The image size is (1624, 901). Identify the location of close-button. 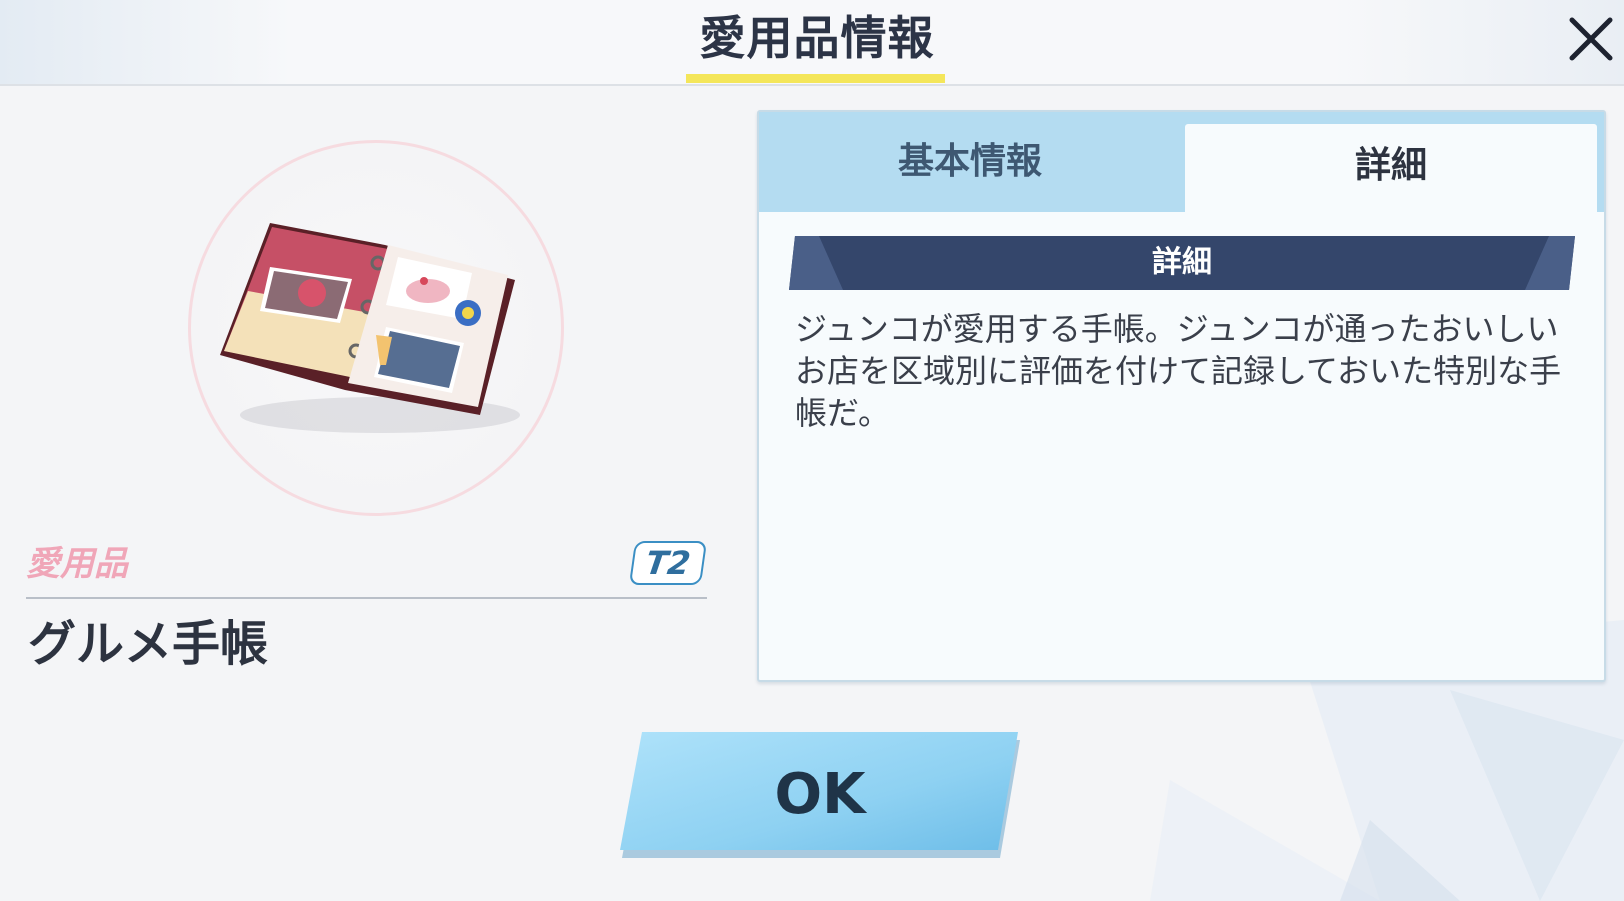
(1591, 39).